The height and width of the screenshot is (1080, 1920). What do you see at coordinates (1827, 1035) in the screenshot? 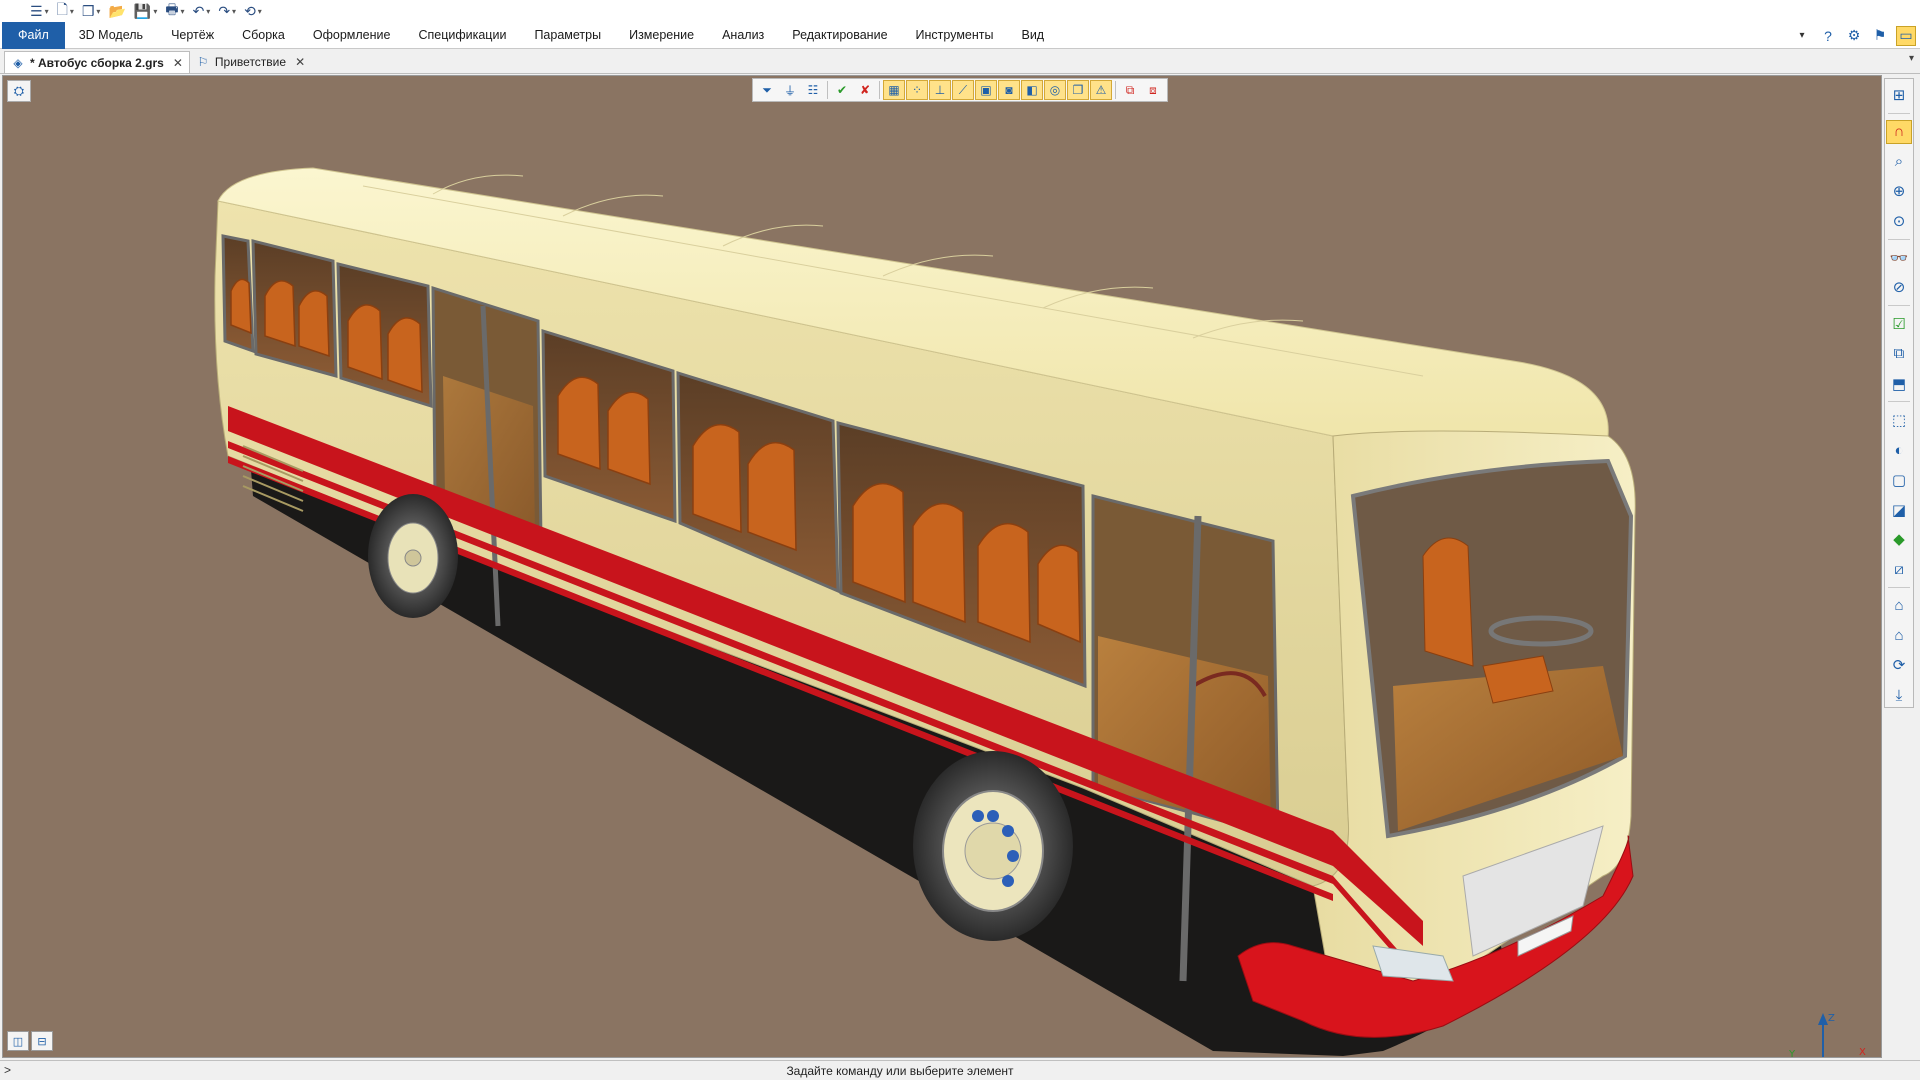
I see `axis-triad: Z X Y` at bounding box center [1827, 1035].